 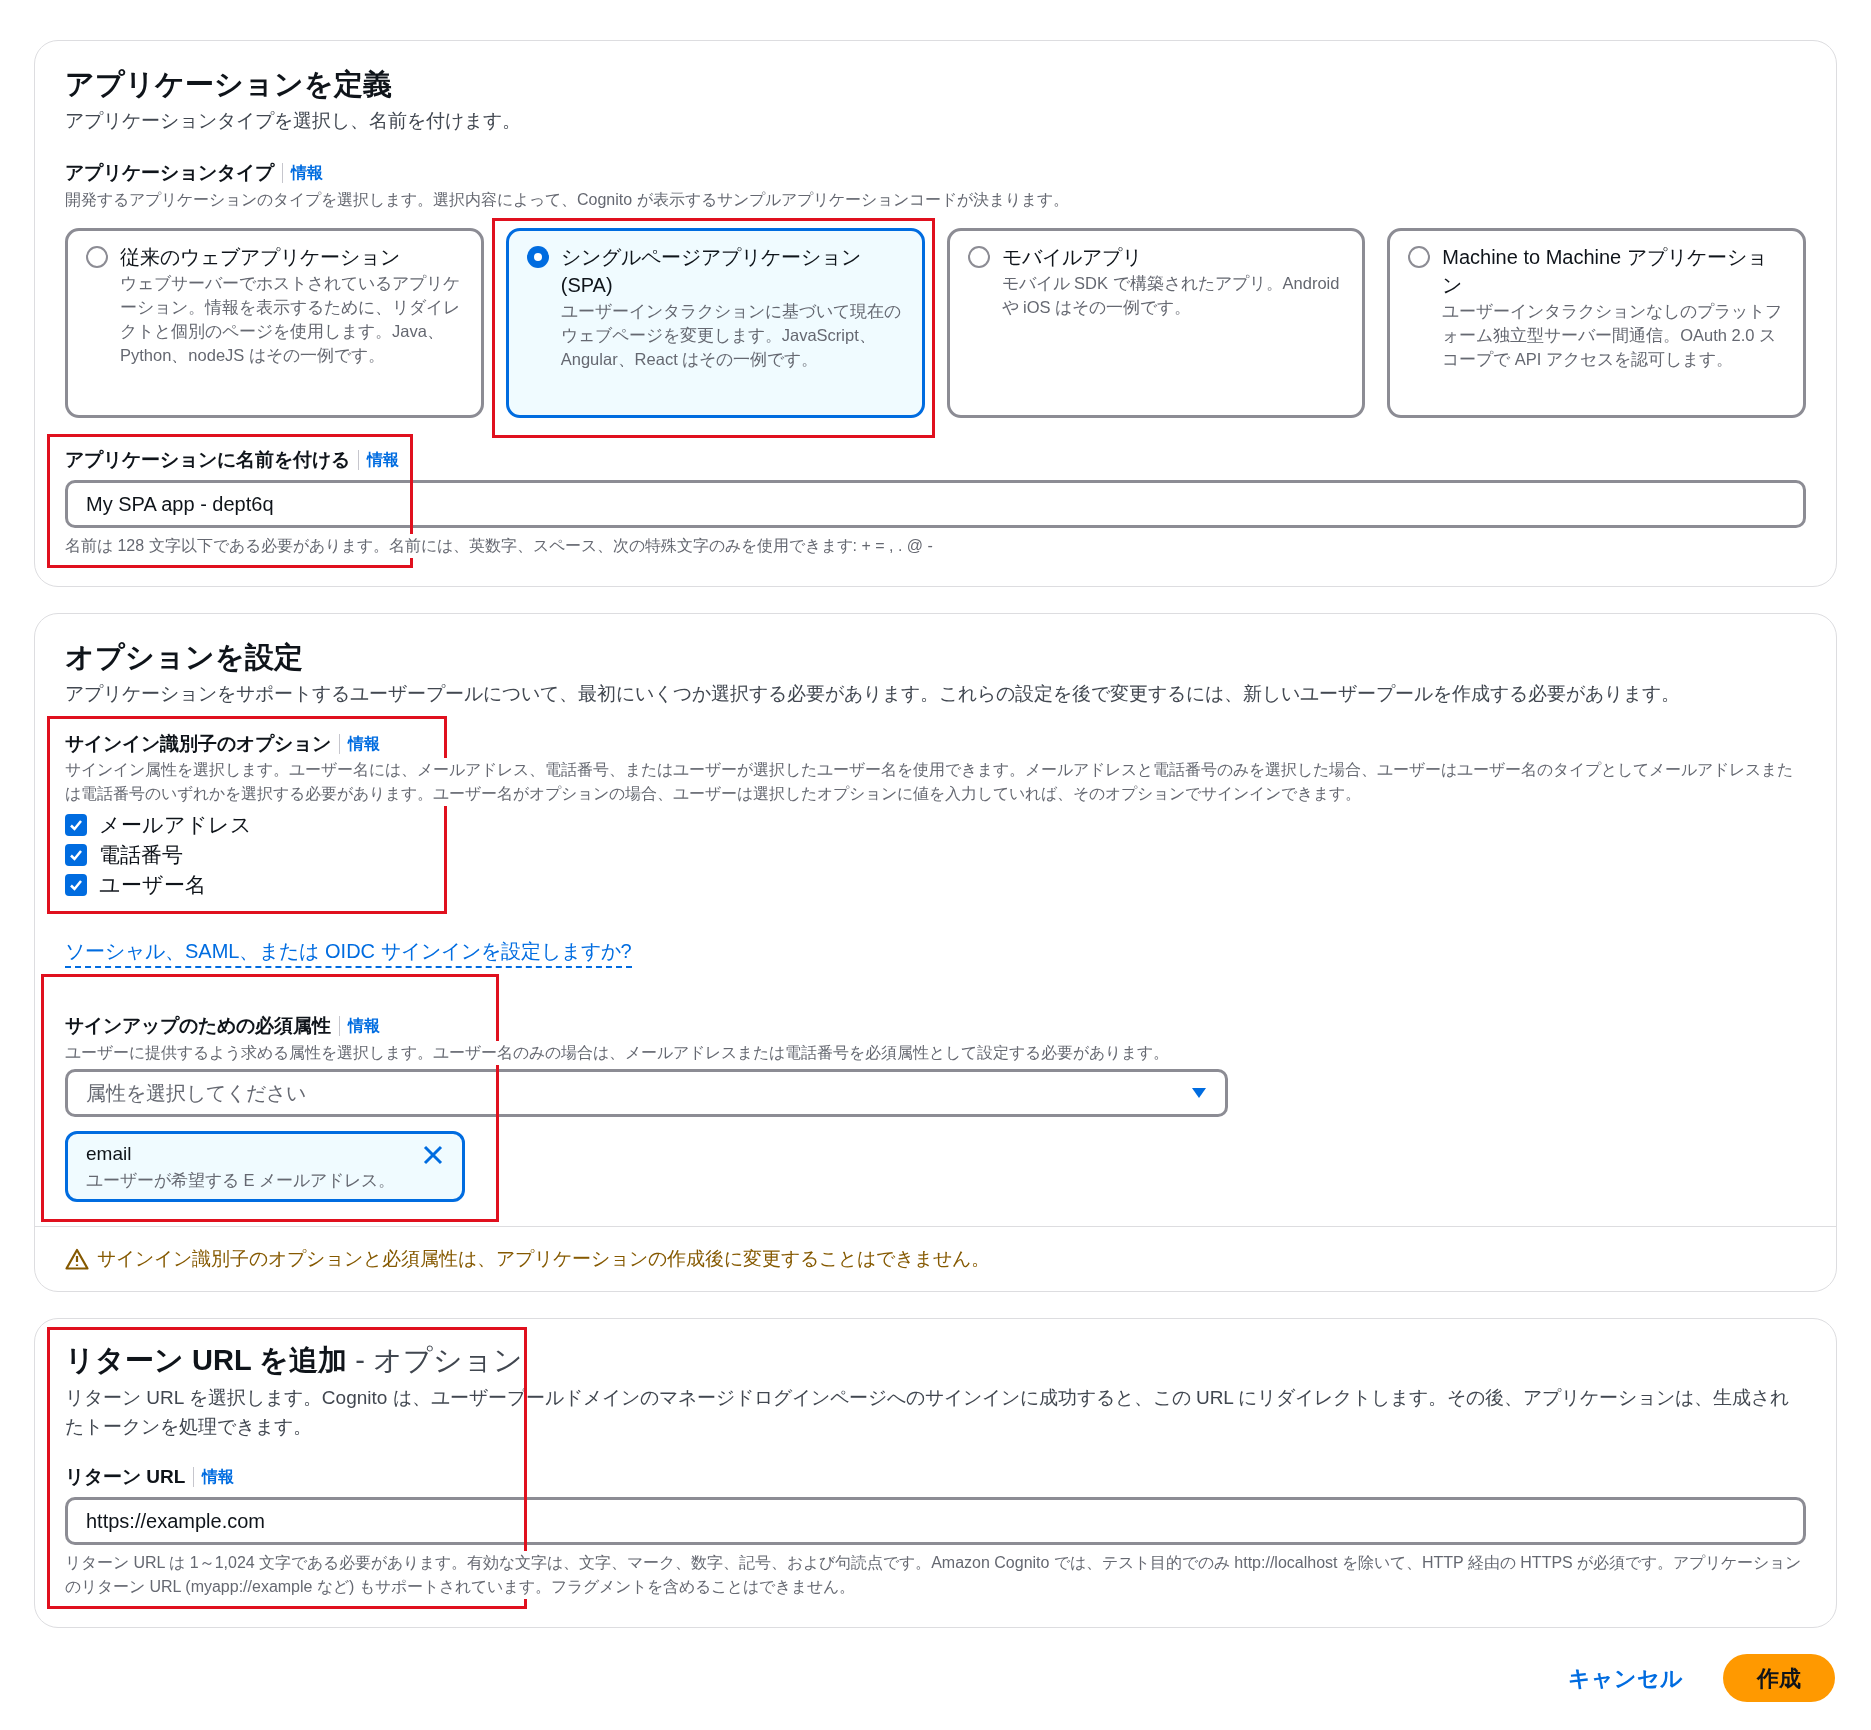 I want to click on cancel-link: キャンセル, so click(x=1625, y=1678).